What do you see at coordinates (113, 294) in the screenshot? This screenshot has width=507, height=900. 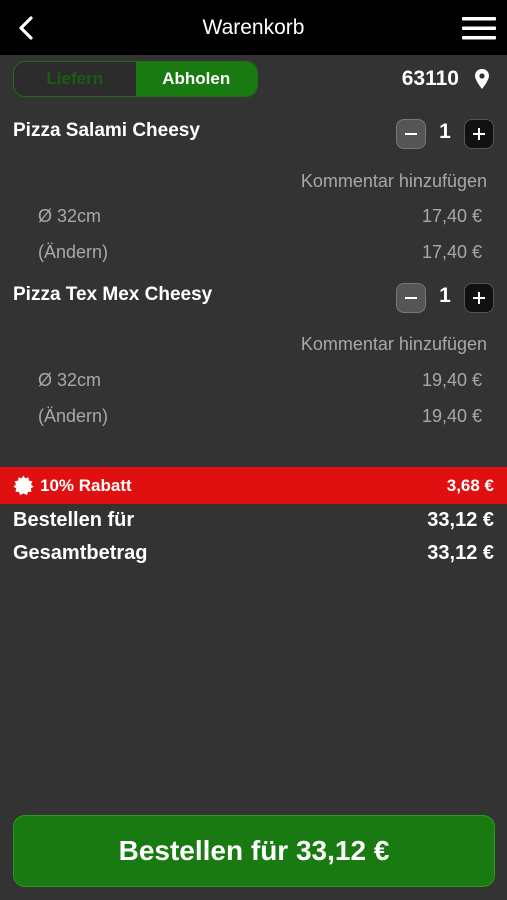 I see `item-name: Pizza Tex Mex Cheesy` at bounding box center [113, 294].